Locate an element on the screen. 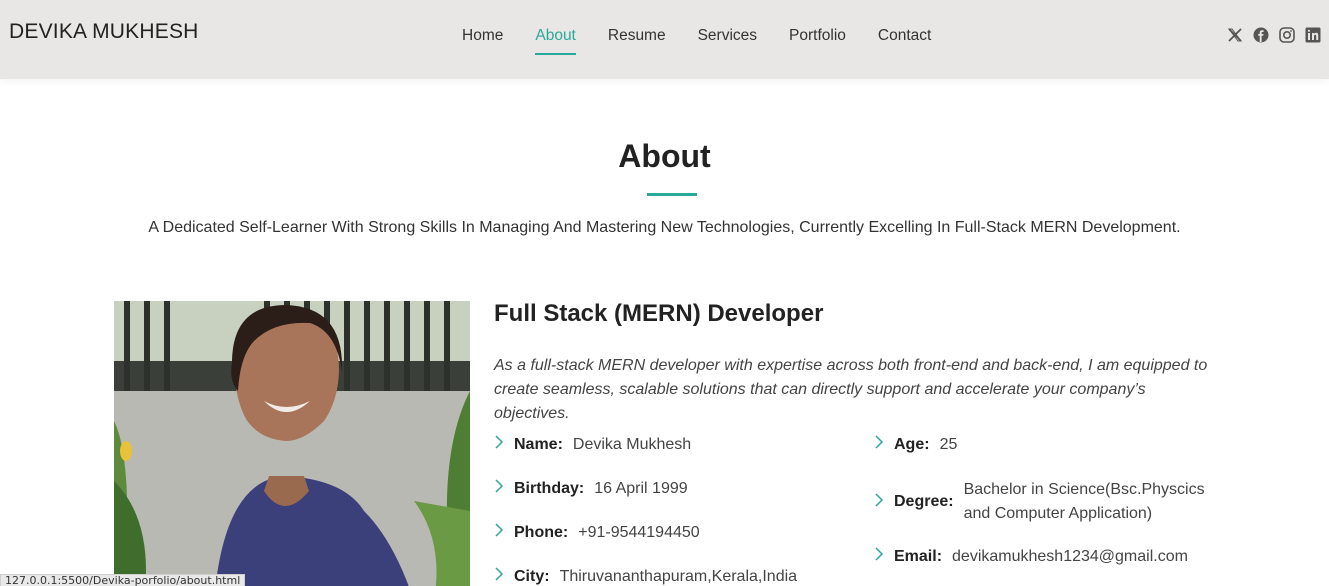  info-email: Email: devikamukhesh1234@gmail.com is located at coordinates (1031, 556).